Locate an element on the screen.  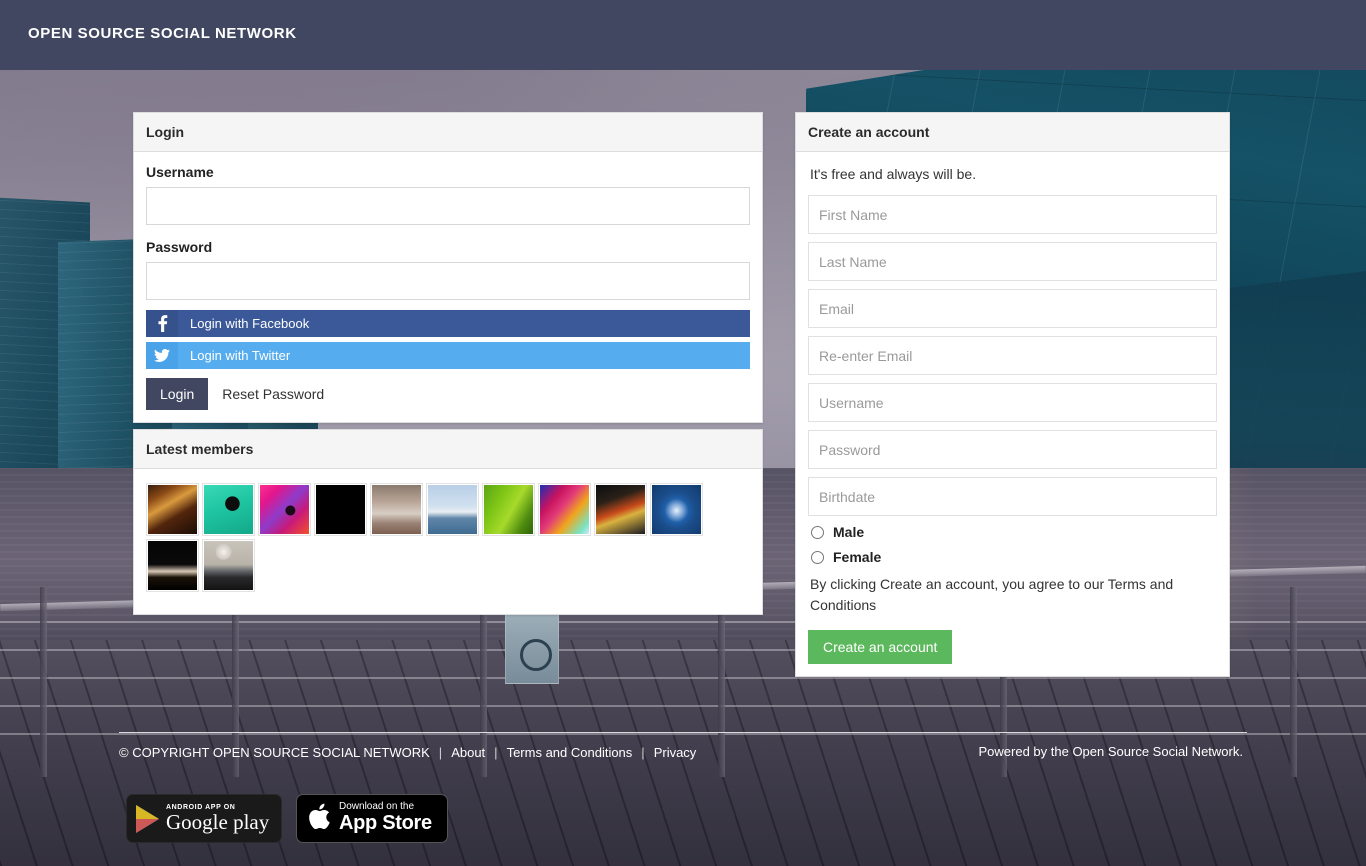
last-name-field is located at coordinates (1012, 261).